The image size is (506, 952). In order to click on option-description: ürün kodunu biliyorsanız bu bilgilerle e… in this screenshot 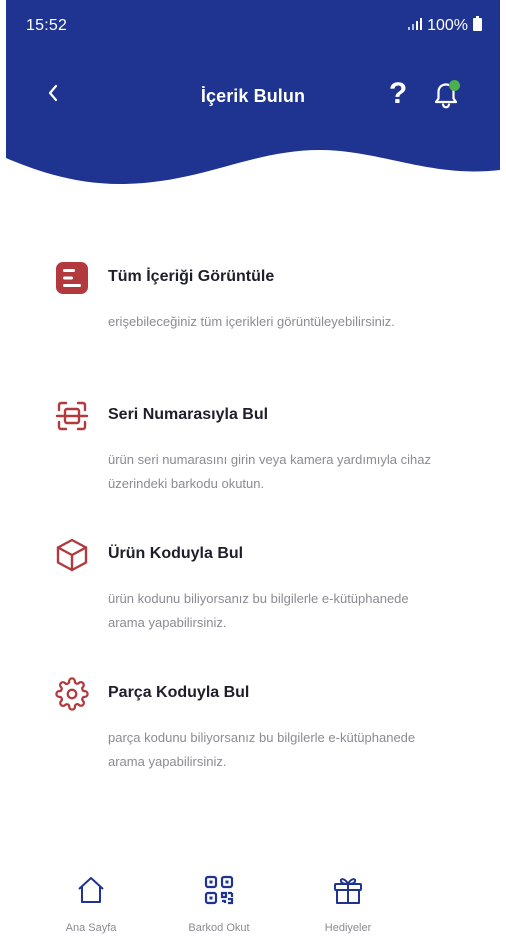, I will do `click(258, 610)`.